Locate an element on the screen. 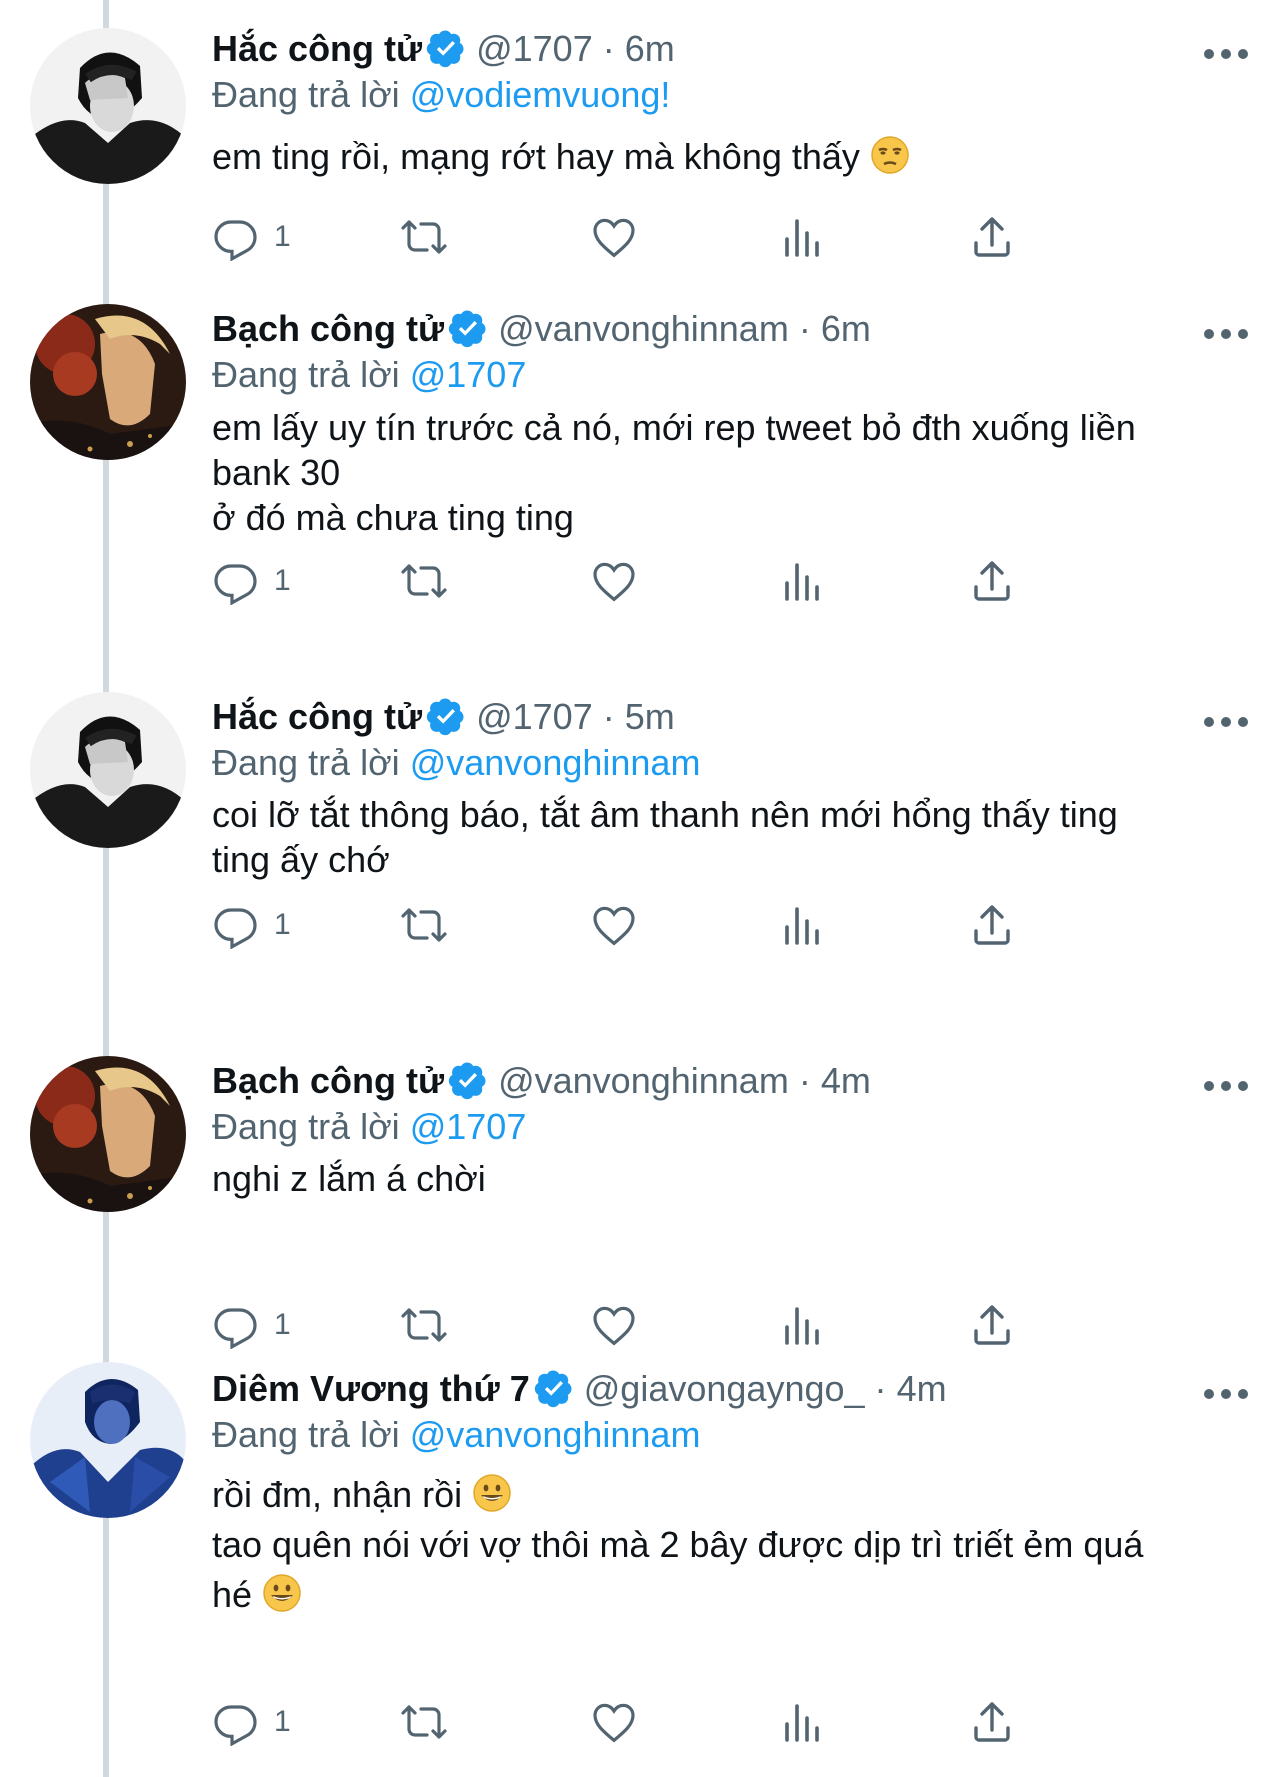 The height and width of the screenshot is (1777, 1284). tweet-line: hé is located at coordinates (232, 1594).